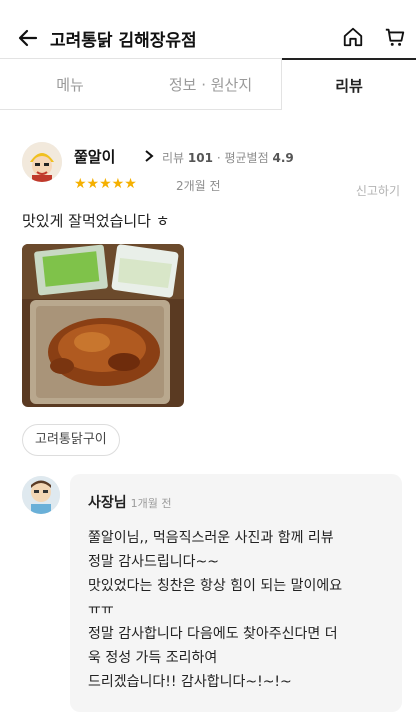  What do you see at coordinates (212, 167) in the screenshot?
I see `review-header: 쭐알이 리뷰 101 · 평균별점 4.9 ★★★★★ 2개월 전` at bounding box center [212, 167].